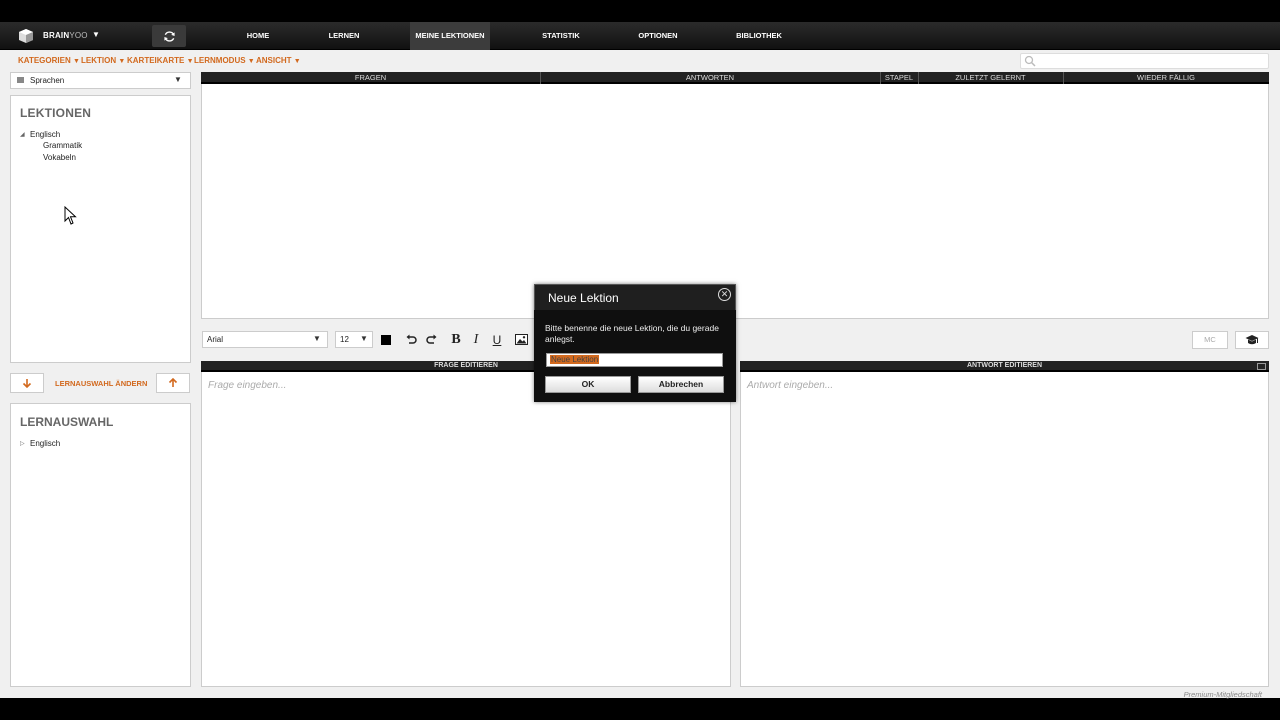 The width and height of the screenshot is (1280, 720). What do you see at coordinates (56, 113) in the screenshot?
I see `lektionen-title: LEKTIONEN` at bounding box center [56, 113].